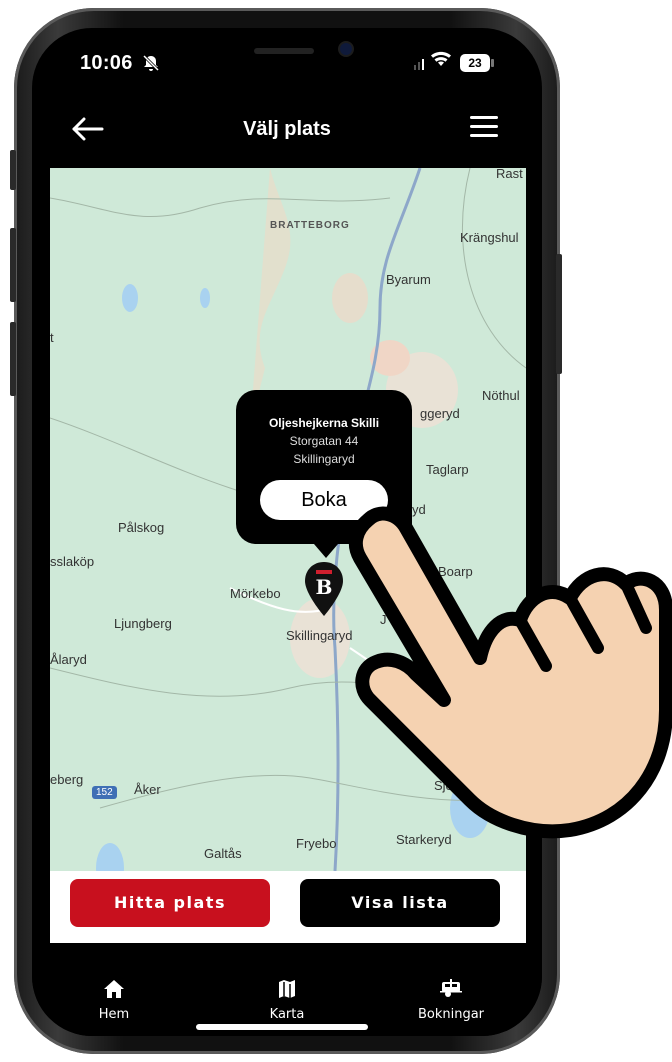  What do you see at coordinates (420, 63) in the screenshot?
I see `signal-icon` at bounding box center [420, 63].